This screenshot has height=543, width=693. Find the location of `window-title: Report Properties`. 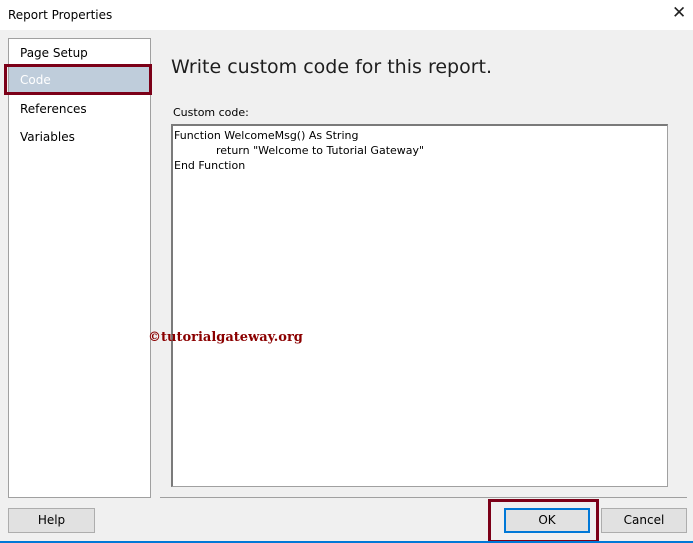

window-title: Report Properties is located at coordinates (60, 15).